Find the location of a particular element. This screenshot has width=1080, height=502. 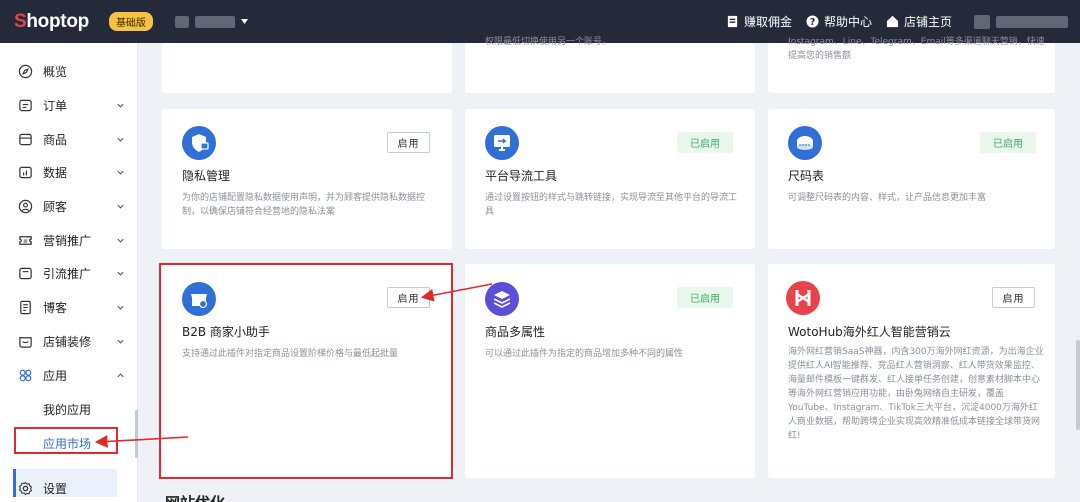

account-name-blurred is located at coordinates (1032, 21).